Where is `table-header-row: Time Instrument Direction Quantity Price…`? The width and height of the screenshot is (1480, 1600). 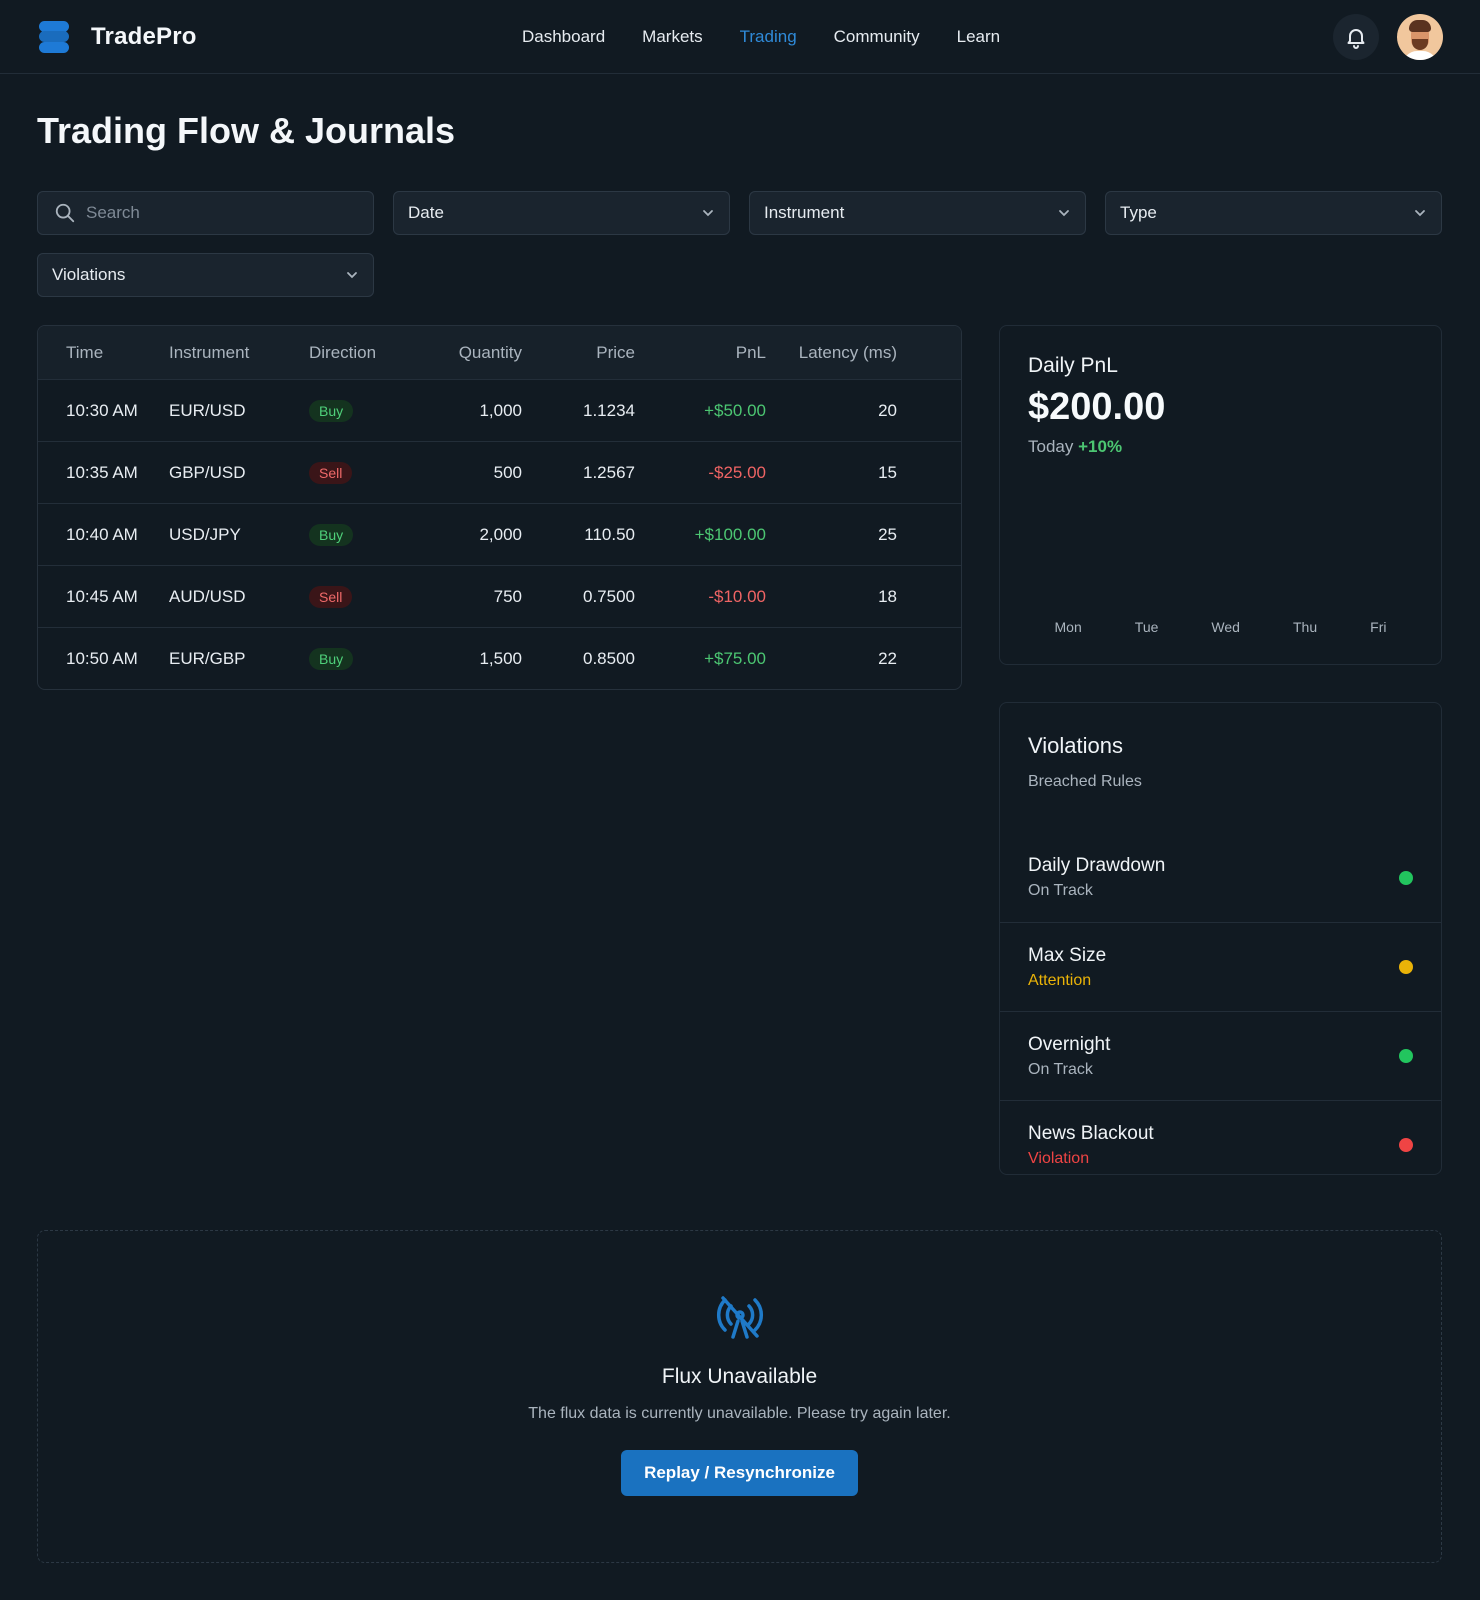 table-header-row: Time Instrument Direction Quantity Price… is located at coordinates (499, 352).